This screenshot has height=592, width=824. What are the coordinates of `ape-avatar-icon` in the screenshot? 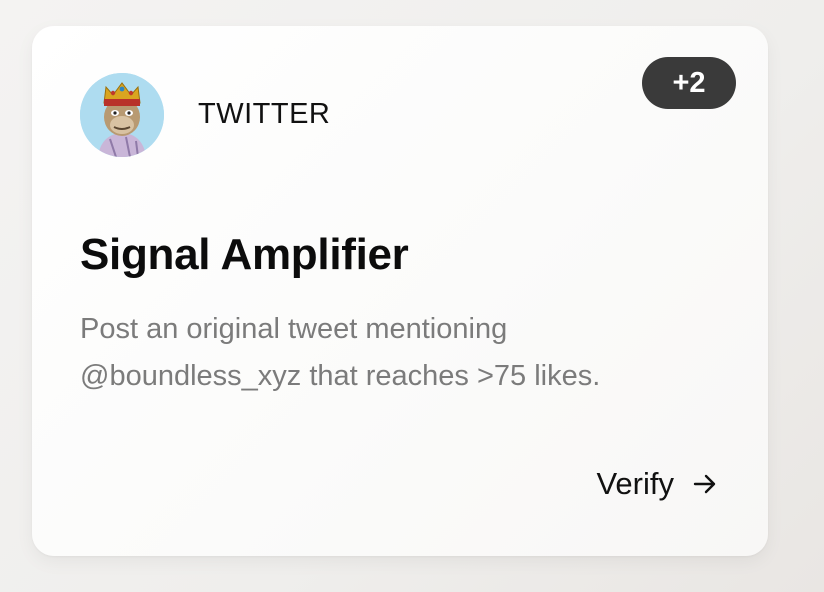 It's located at (122, 115).